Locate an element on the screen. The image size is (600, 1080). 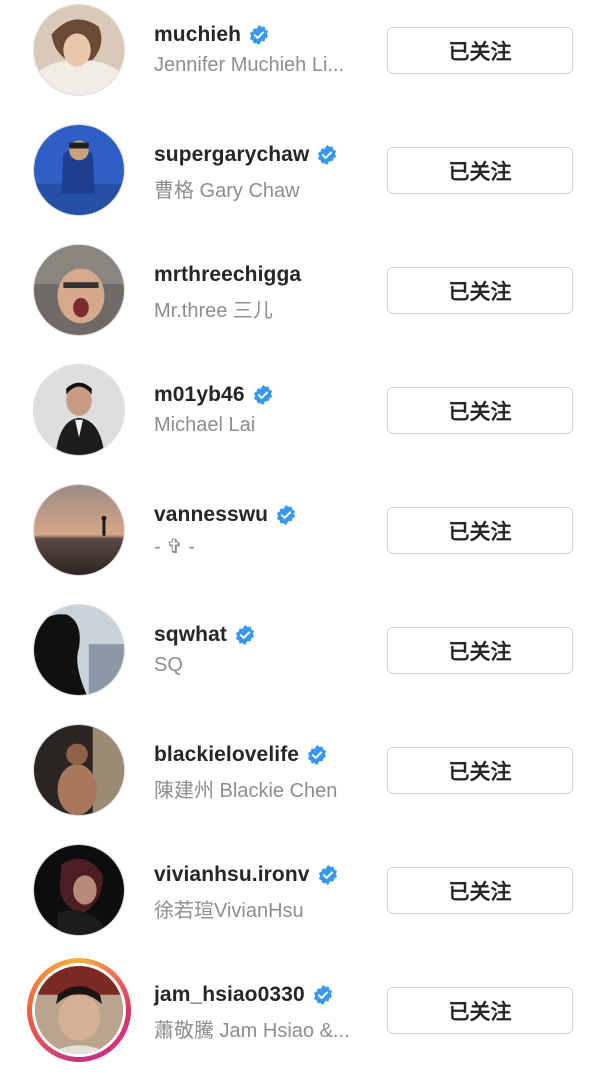
list-item: vannesswu - ✞ - 已关注 is located at coordinates (300, 540).